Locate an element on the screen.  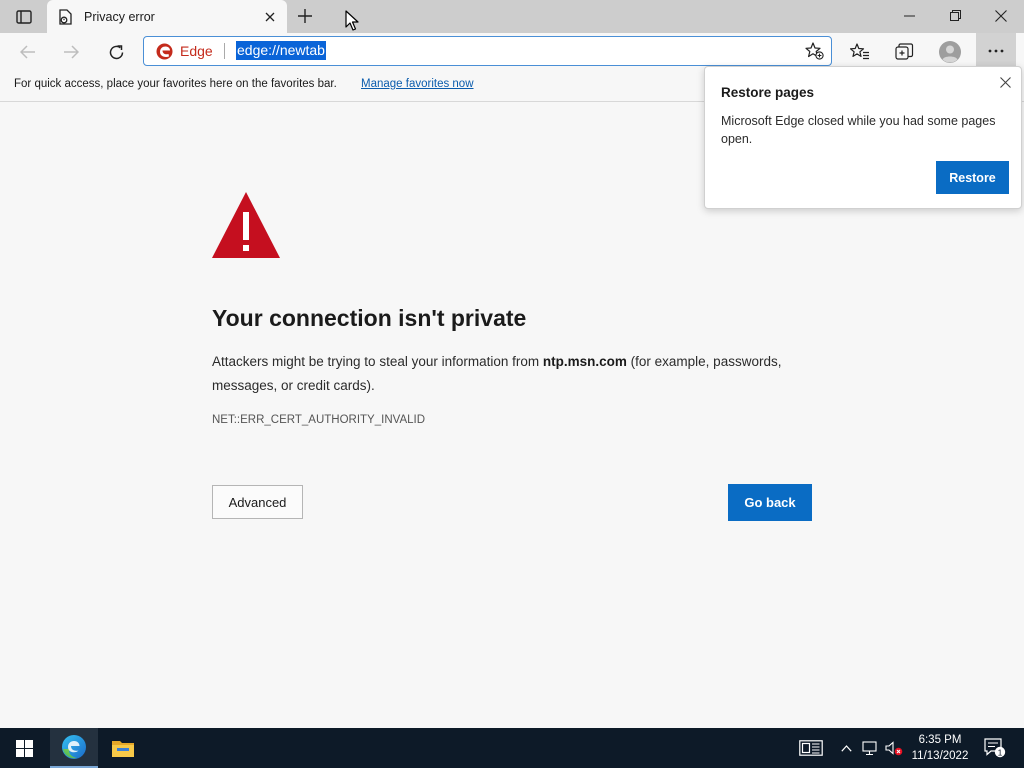
tab-actions-icon is located at coordinates (24, 17).